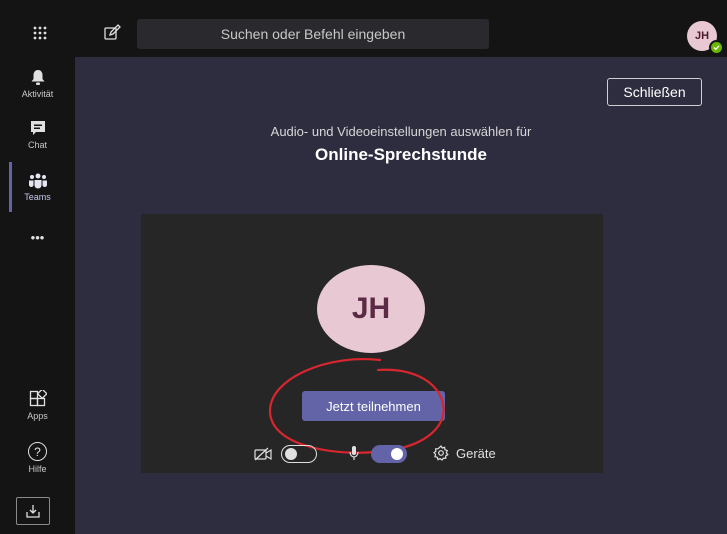 This screenshot has height=534, width=727. What do you see at coordinates (354, 453) in the screenshot?
I see `microphone-icon` at bounding box center [354, 453].